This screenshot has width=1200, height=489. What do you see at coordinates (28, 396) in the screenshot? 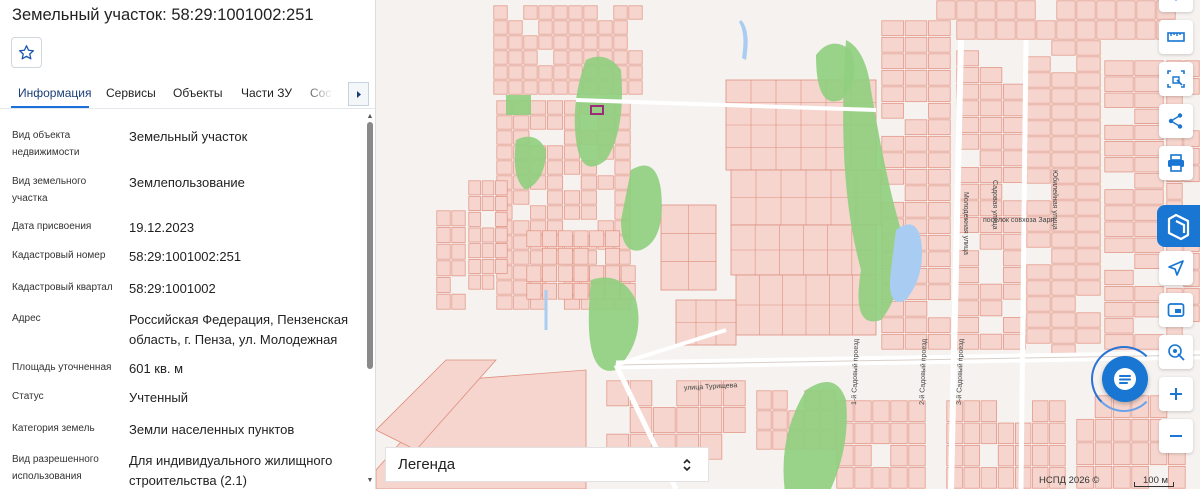
I see `field-label: Статус` at bounding box center [28, 396].